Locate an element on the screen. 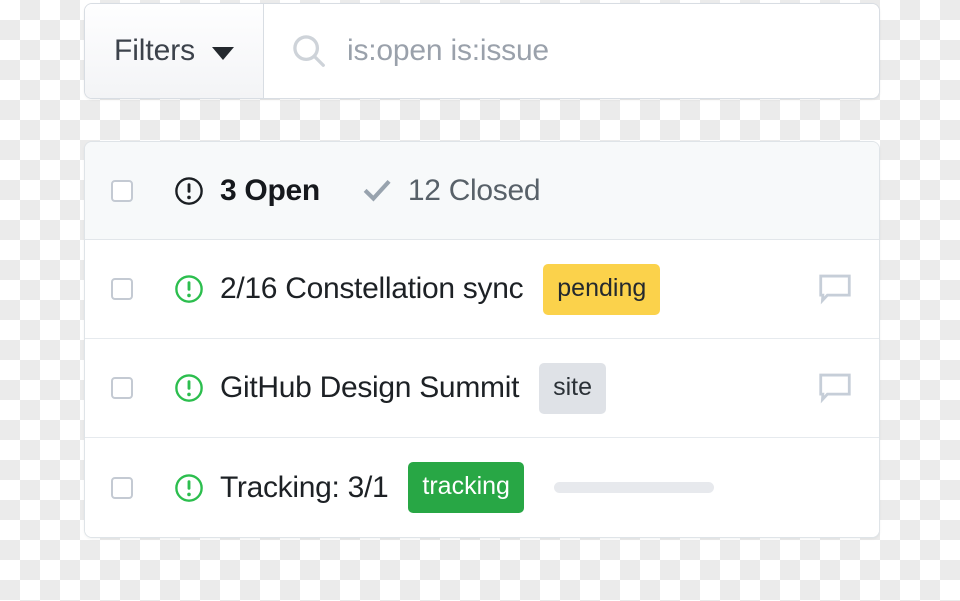 Image resolution: width=960 pixels, height=601 pixels. issue-list-header: 3 Open 12 Closed is located at coordinates (482, 191).